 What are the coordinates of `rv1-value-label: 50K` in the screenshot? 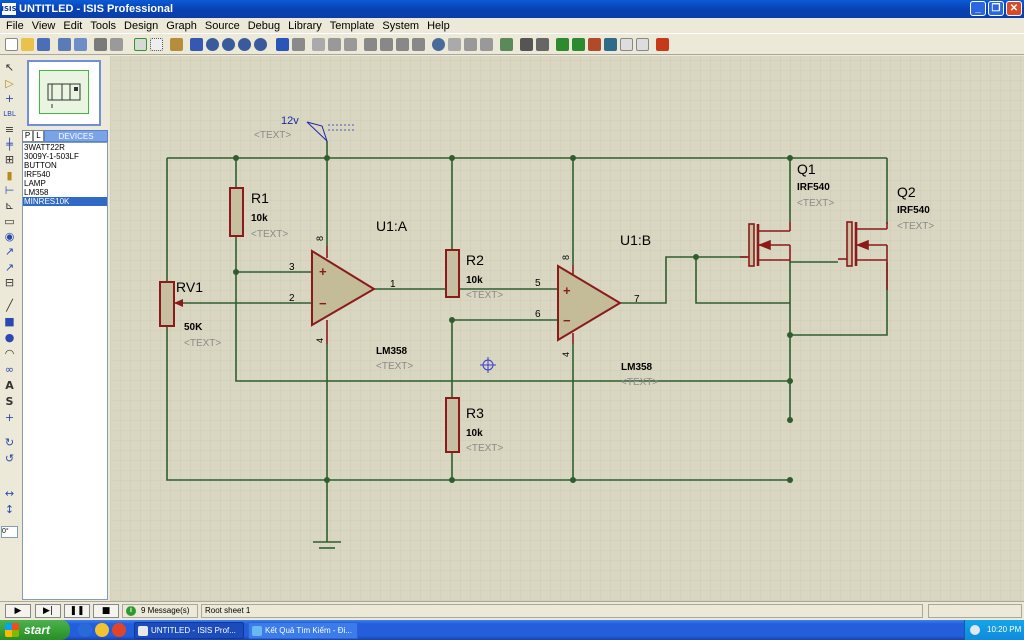 It's located at (193, 327).